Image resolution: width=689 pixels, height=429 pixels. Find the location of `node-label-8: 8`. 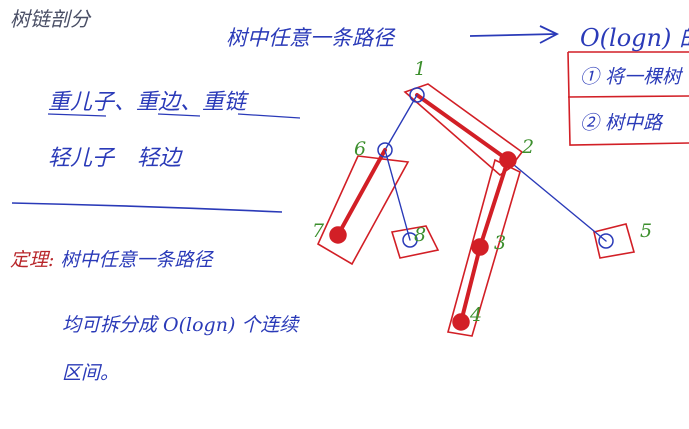

node-label-8: 8 is located at coordinates (420, 235).